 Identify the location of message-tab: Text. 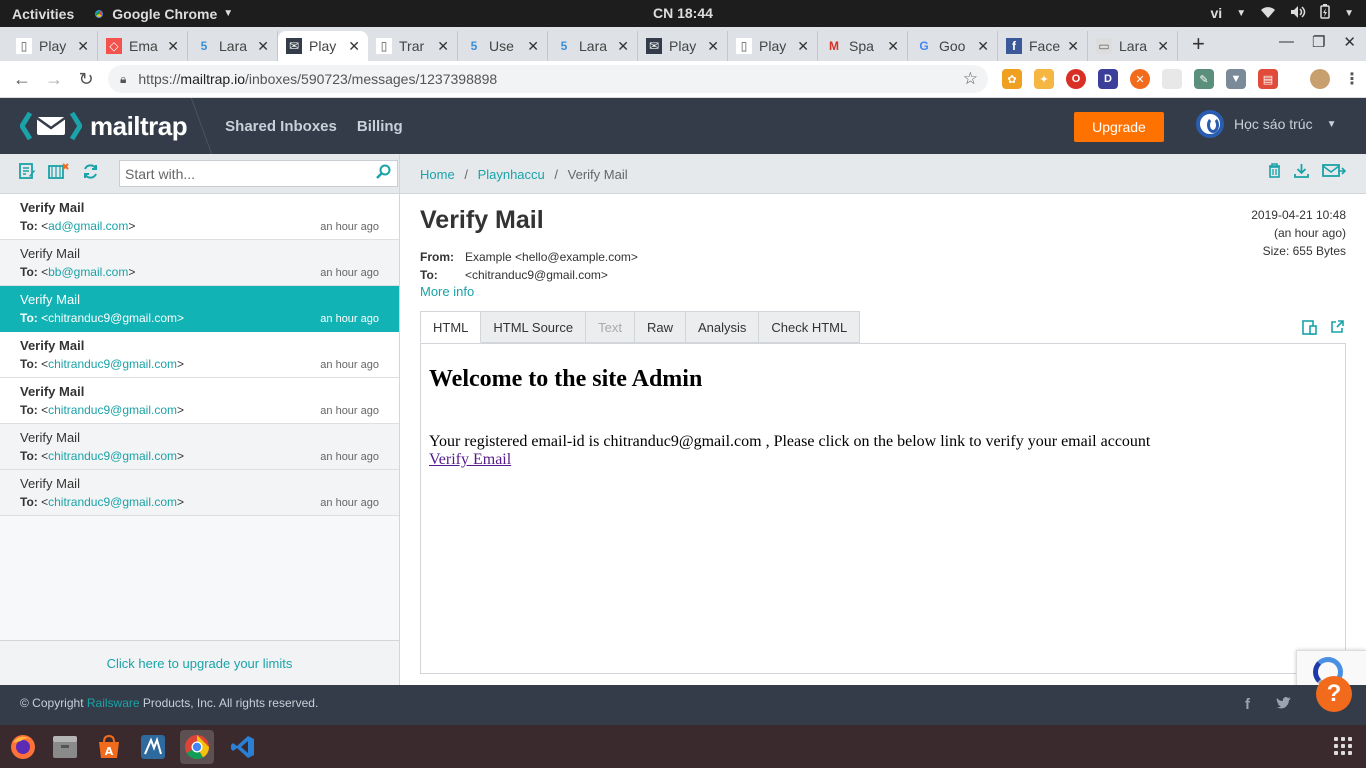
(610, 327).